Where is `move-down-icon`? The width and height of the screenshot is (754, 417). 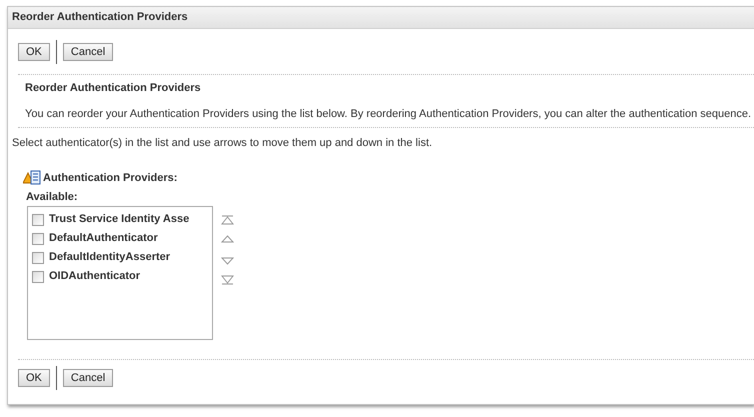 move-down-icon is located at coordinates (227, 261).